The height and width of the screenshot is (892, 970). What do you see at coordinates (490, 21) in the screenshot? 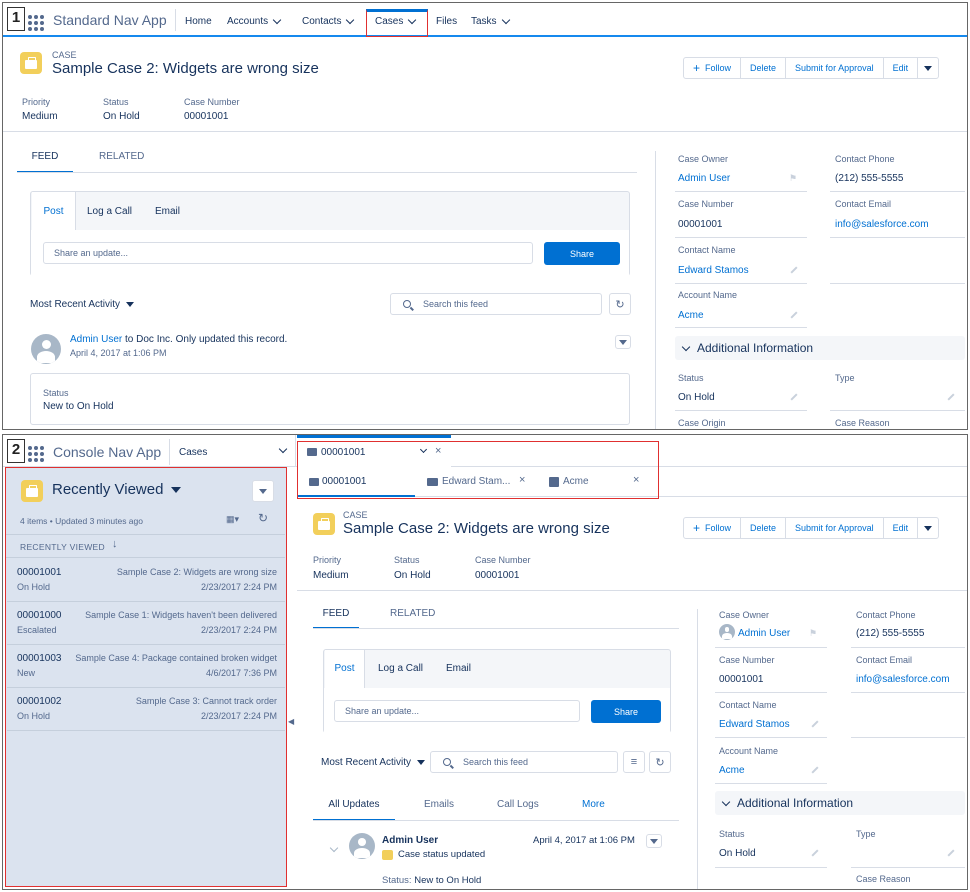
I see `nav-tasks: Tasks` at bounding box center [490, 21].